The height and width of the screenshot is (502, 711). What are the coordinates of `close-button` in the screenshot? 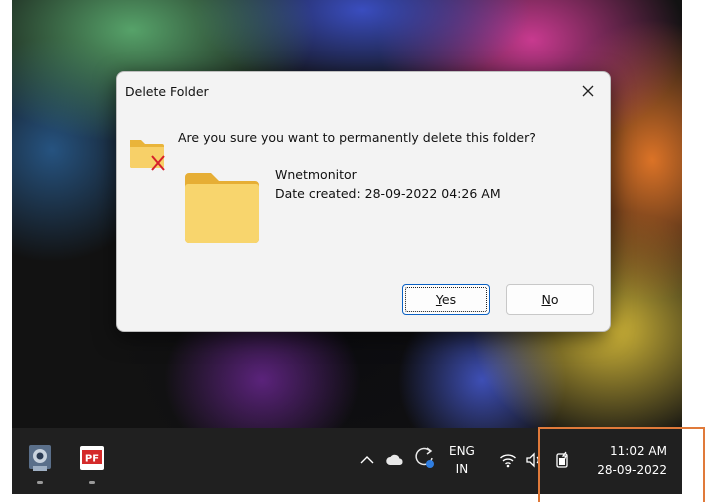 It's located at (588, 91).